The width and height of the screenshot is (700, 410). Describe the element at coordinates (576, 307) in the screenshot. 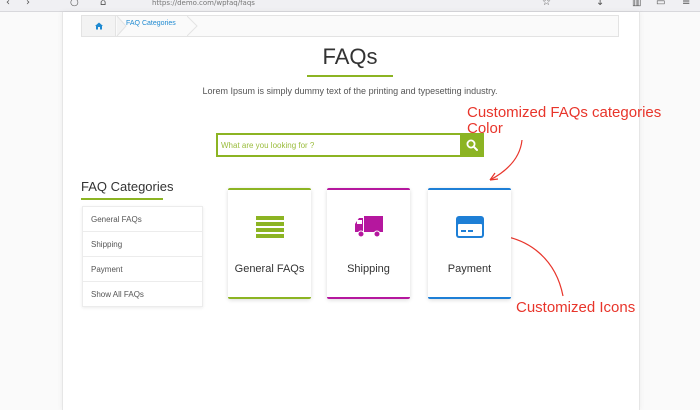

I see `annotation-icons: Customized Icons` at that location.